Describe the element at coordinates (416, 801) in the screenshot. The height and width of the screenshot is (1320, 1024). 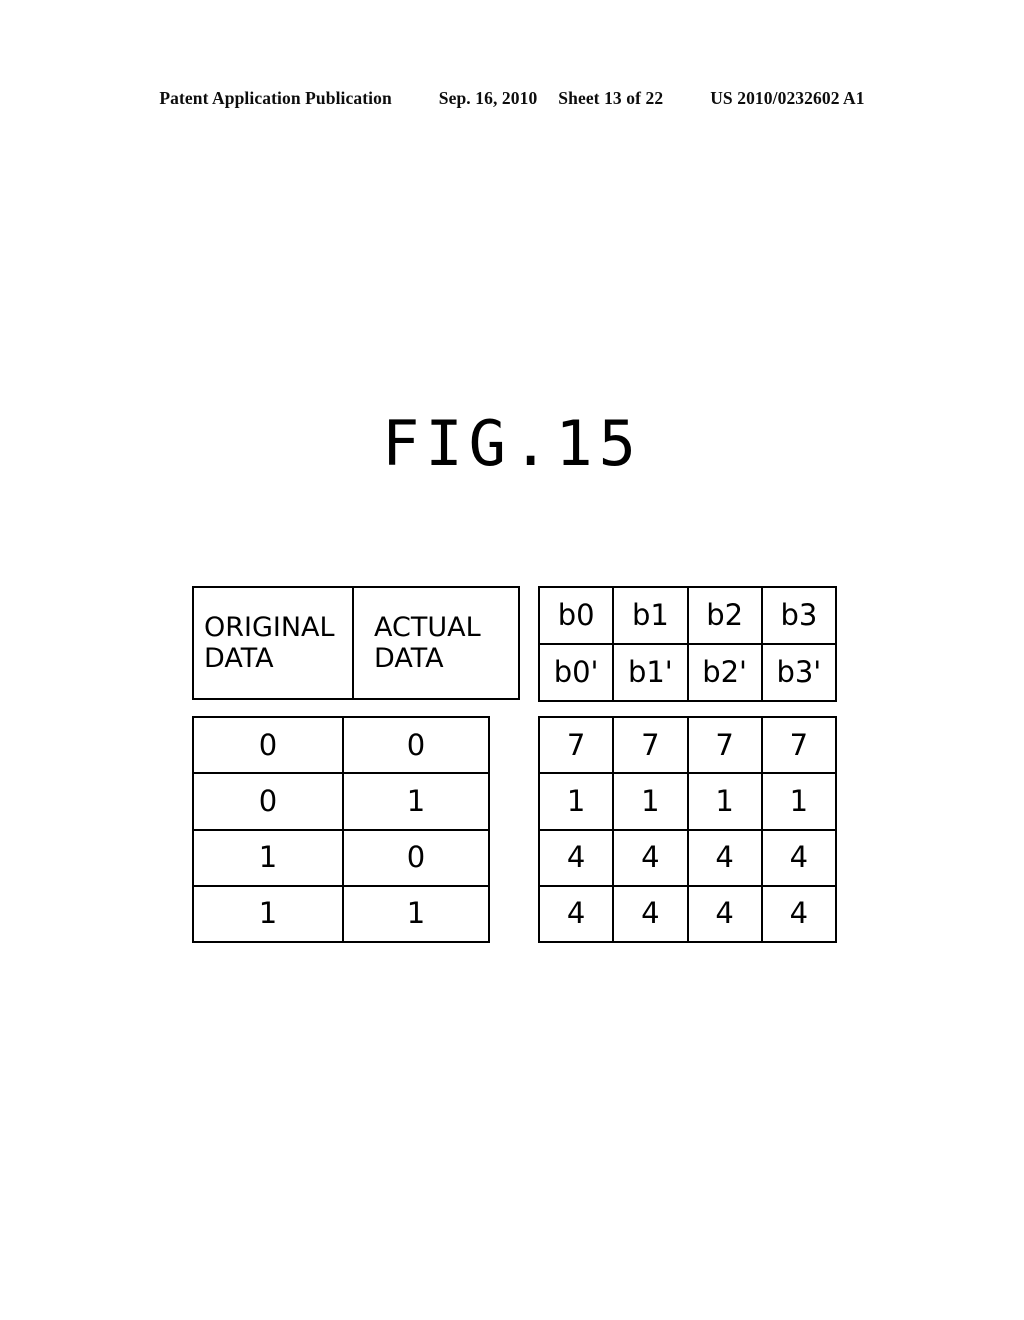
I see `cell-actual-1: 1` at that location.